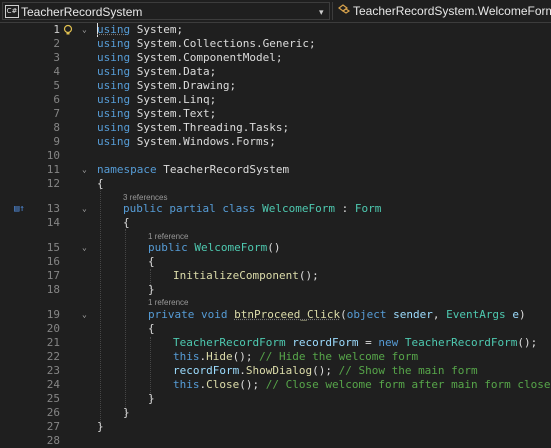  Describe the element at coordinates (246, 275) in the screenshot. I see `code-text: InitializeComponent();` at that location.